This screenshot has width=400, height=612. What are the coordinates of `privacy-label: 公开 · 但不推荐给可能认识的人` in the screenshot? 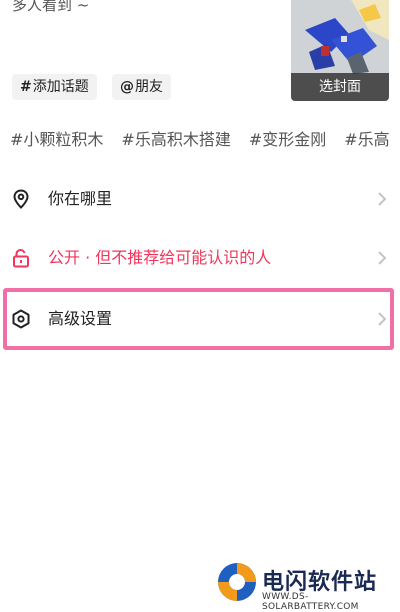 It's located at (160, 257).